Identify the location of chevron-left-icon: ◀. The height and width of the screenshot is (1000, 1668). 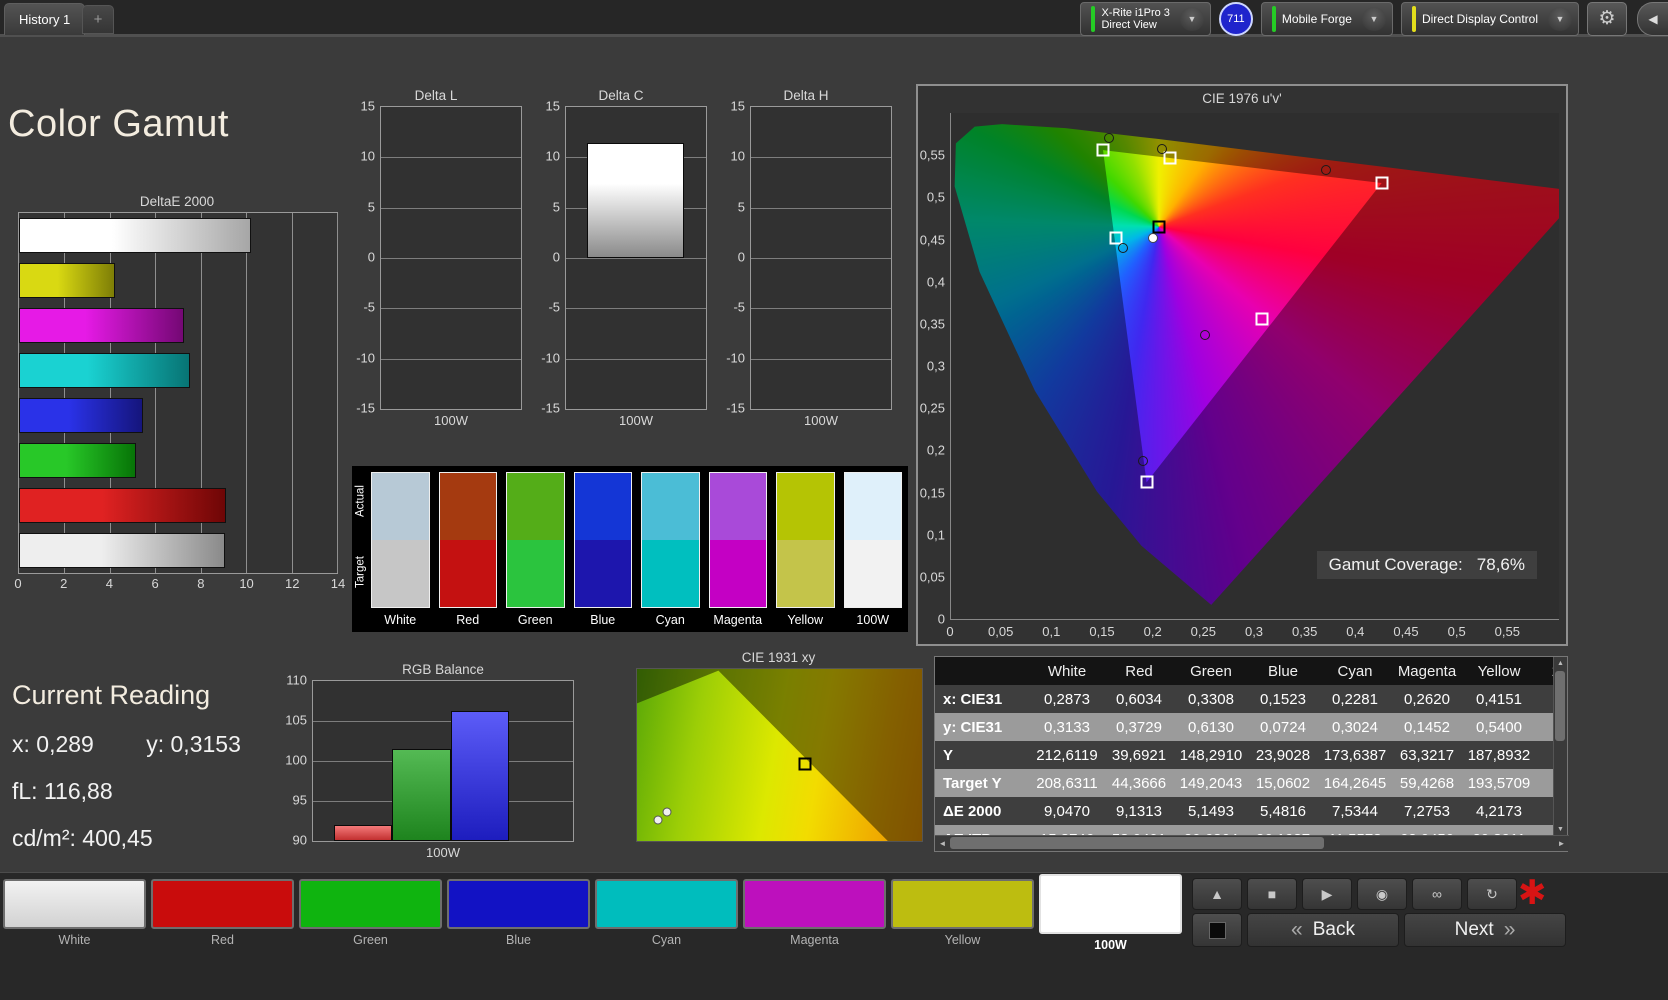
(1653, 18).